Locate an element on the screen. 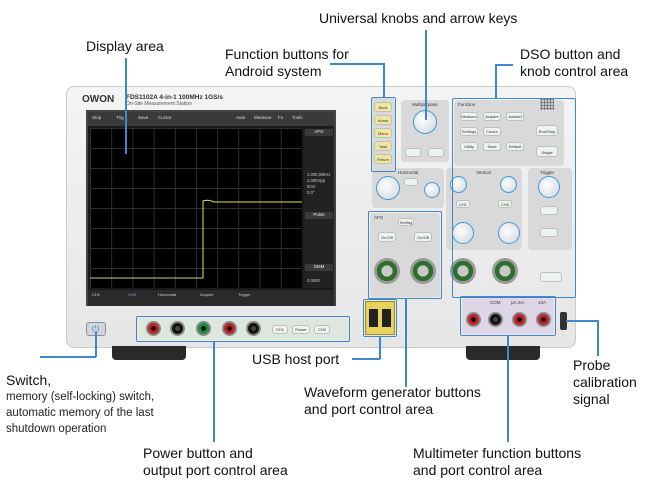  leader-usb-v is located at coordinates (380, 348).